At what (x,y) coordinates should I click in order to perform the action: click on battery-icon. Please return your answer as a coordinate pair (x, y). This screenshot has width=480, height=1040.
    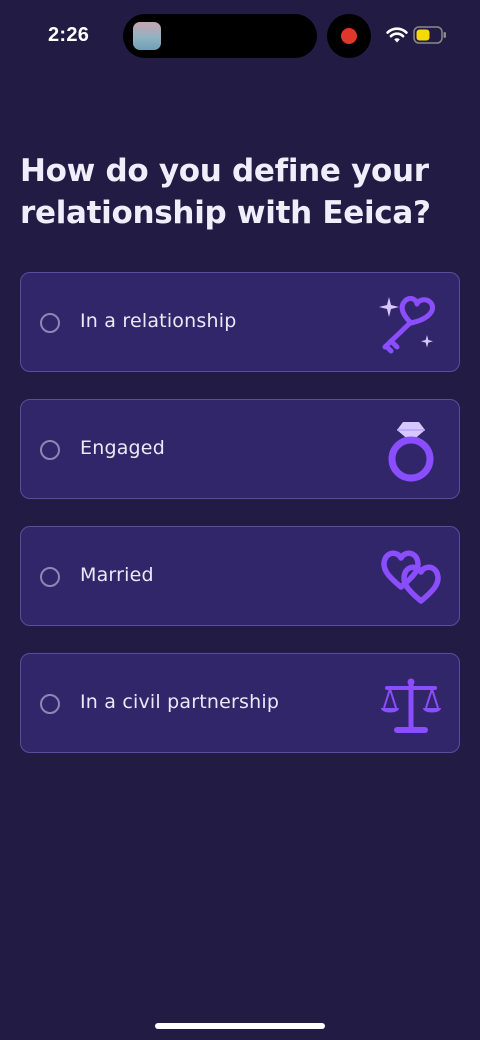
    Looking at the image, I should click on (429, 35).